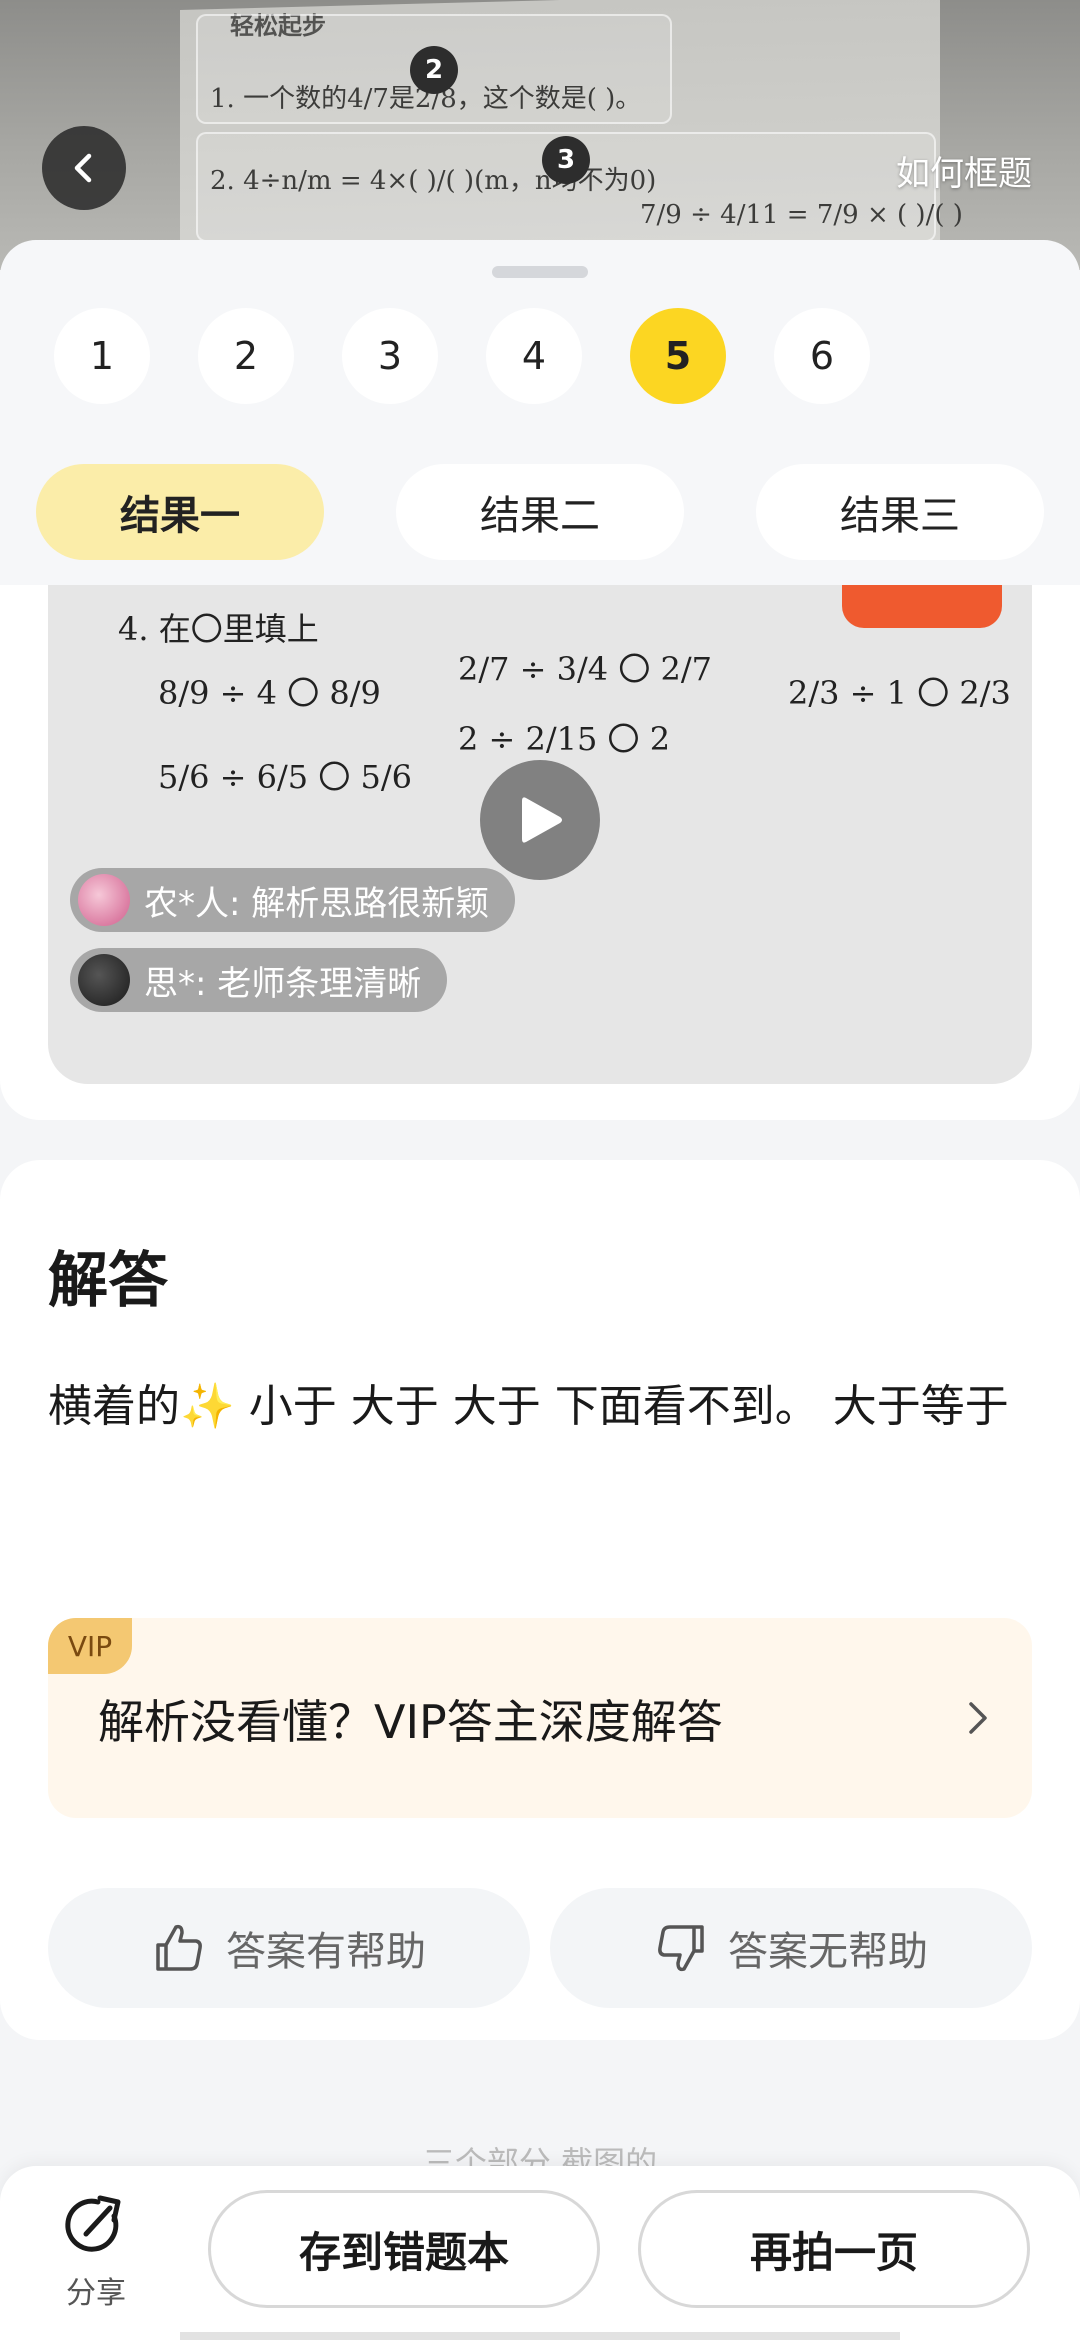 This screenshot has width=1080, height=2340. I want to click on helpful-label: 答案有帮助, so click(326, 1952).